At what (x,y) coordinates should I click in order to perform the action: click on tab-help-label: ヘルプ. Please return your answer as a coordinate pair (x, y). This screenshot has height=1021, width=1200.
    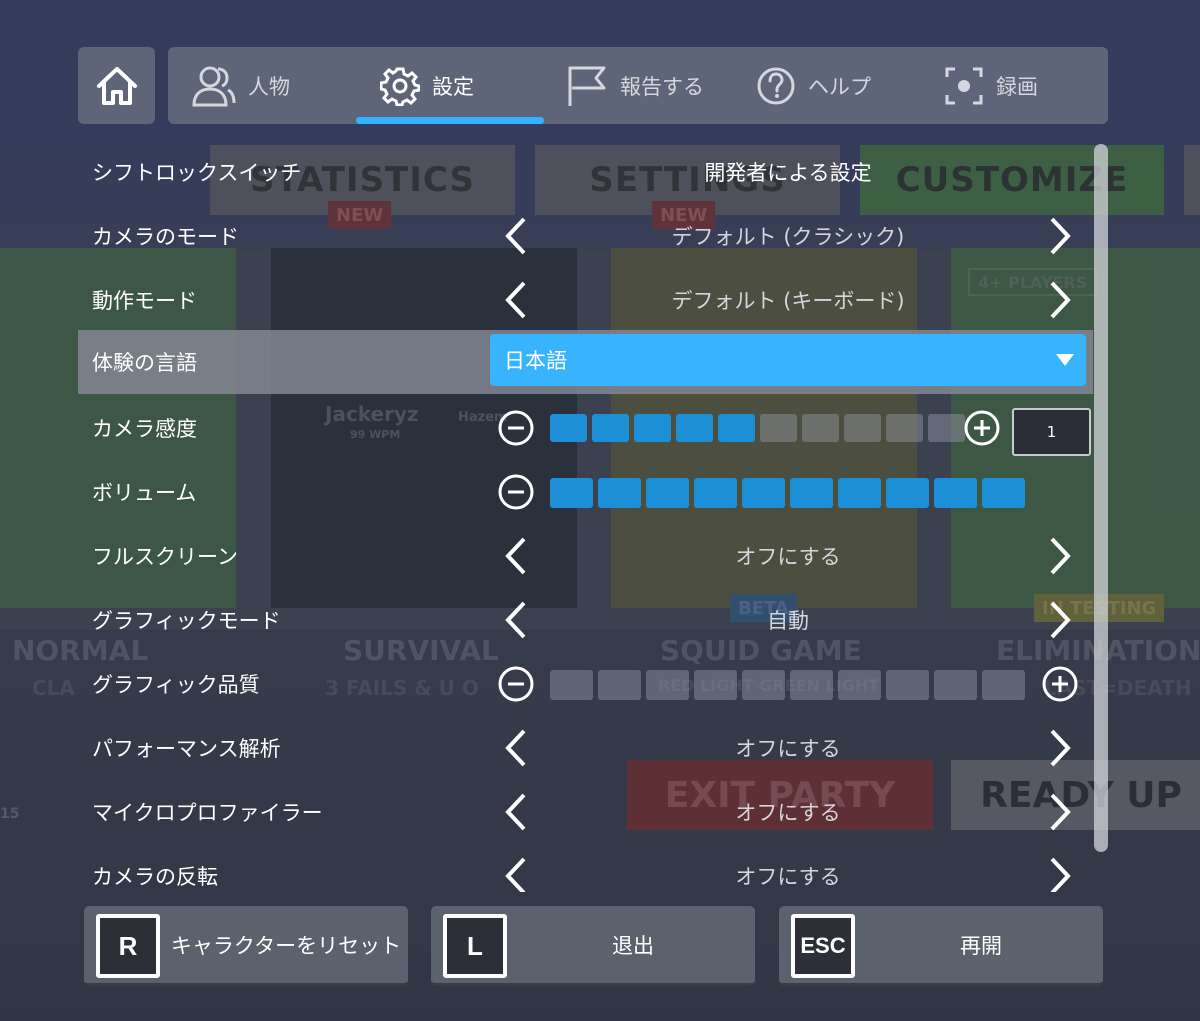
    Looking at the image, I should click on (839, 86).